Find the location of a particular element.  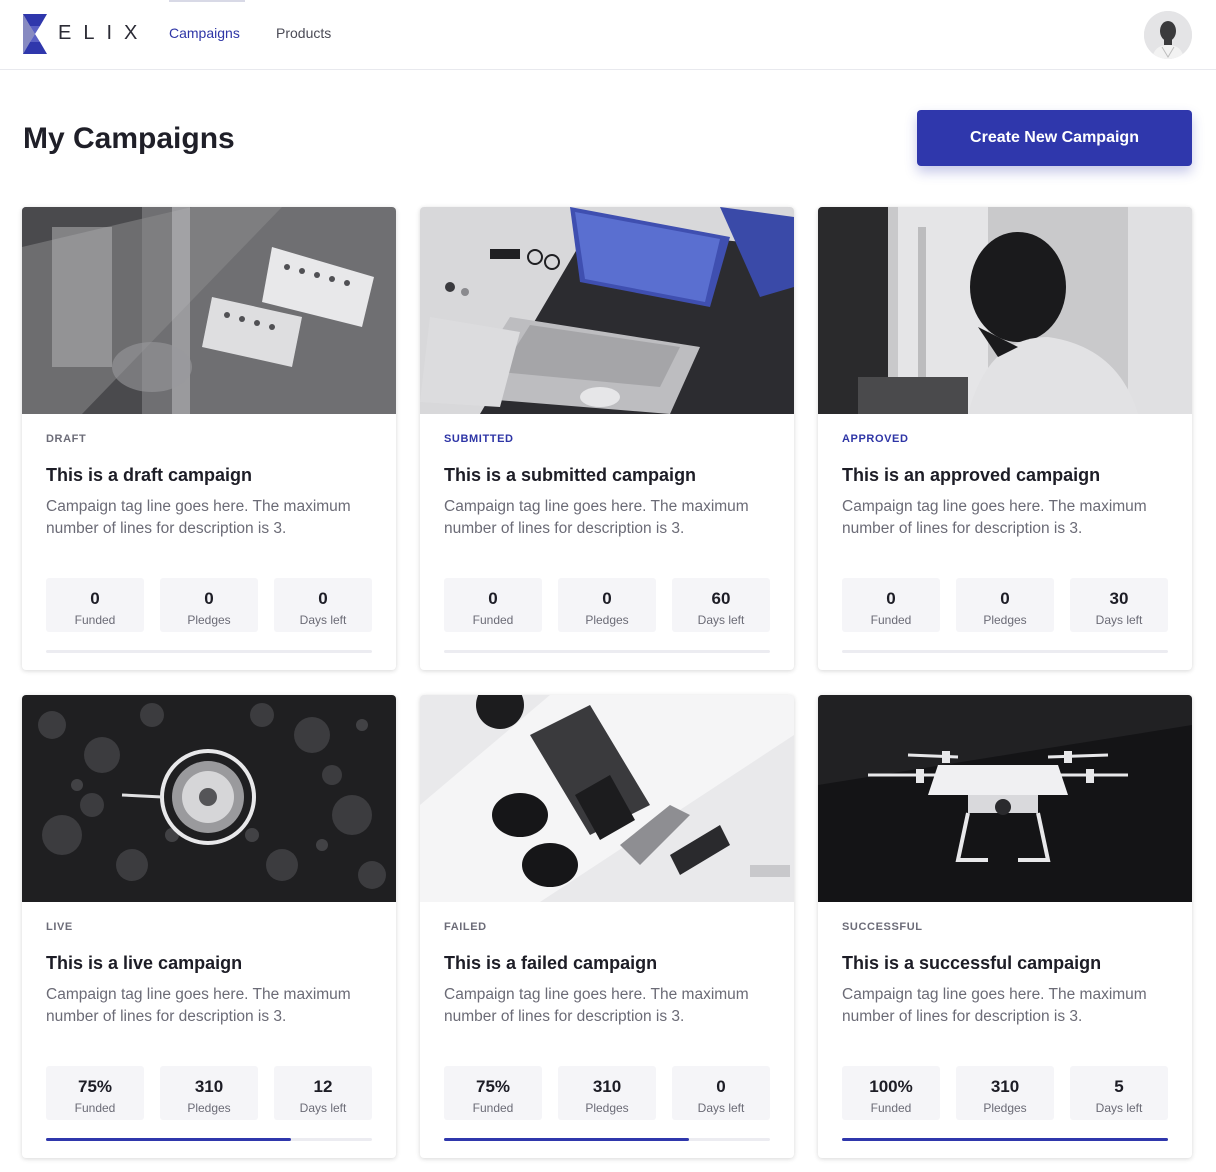

campaign-title: This is a draft campaign is located at coordinates (149, 475).